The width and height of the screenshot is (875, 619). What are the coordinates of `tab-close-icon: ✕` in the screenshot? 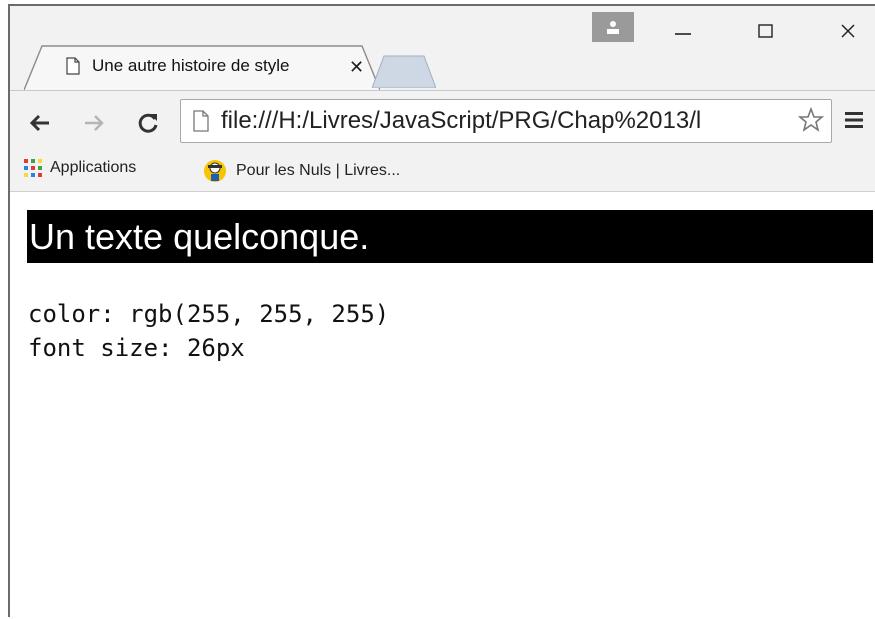 It's located at (356, 67).